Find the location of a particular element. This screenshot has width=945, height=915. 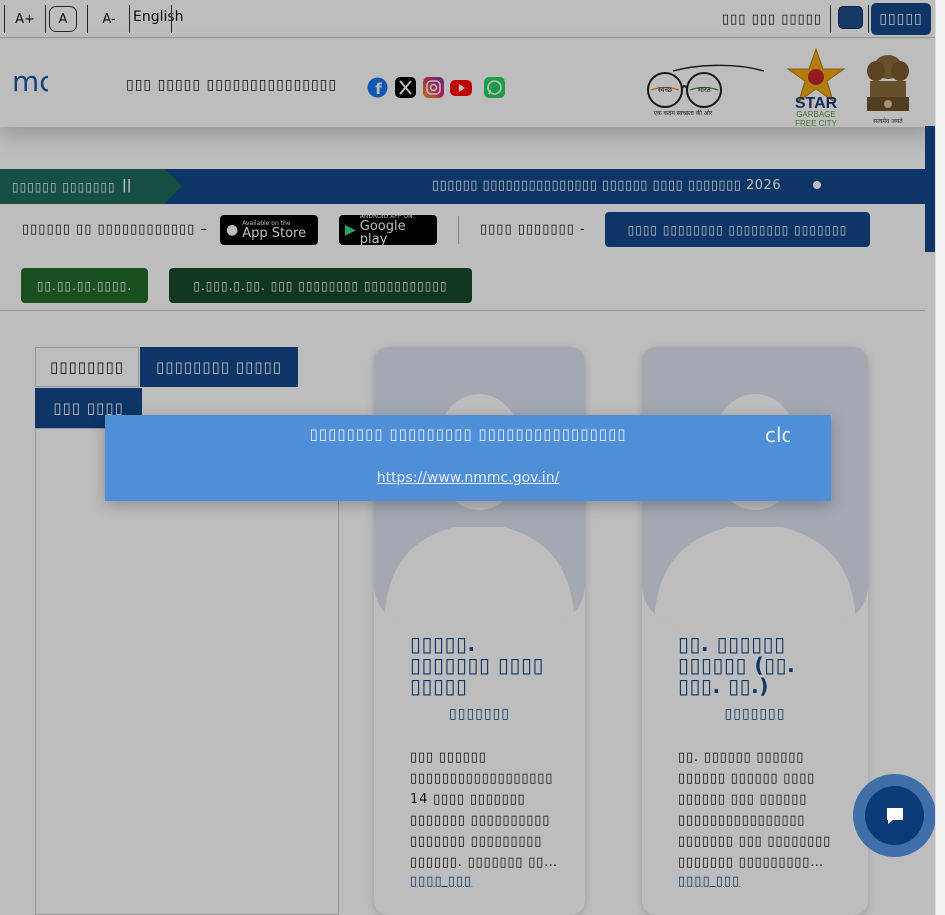

chat-button is located at coordinates (894, 815).